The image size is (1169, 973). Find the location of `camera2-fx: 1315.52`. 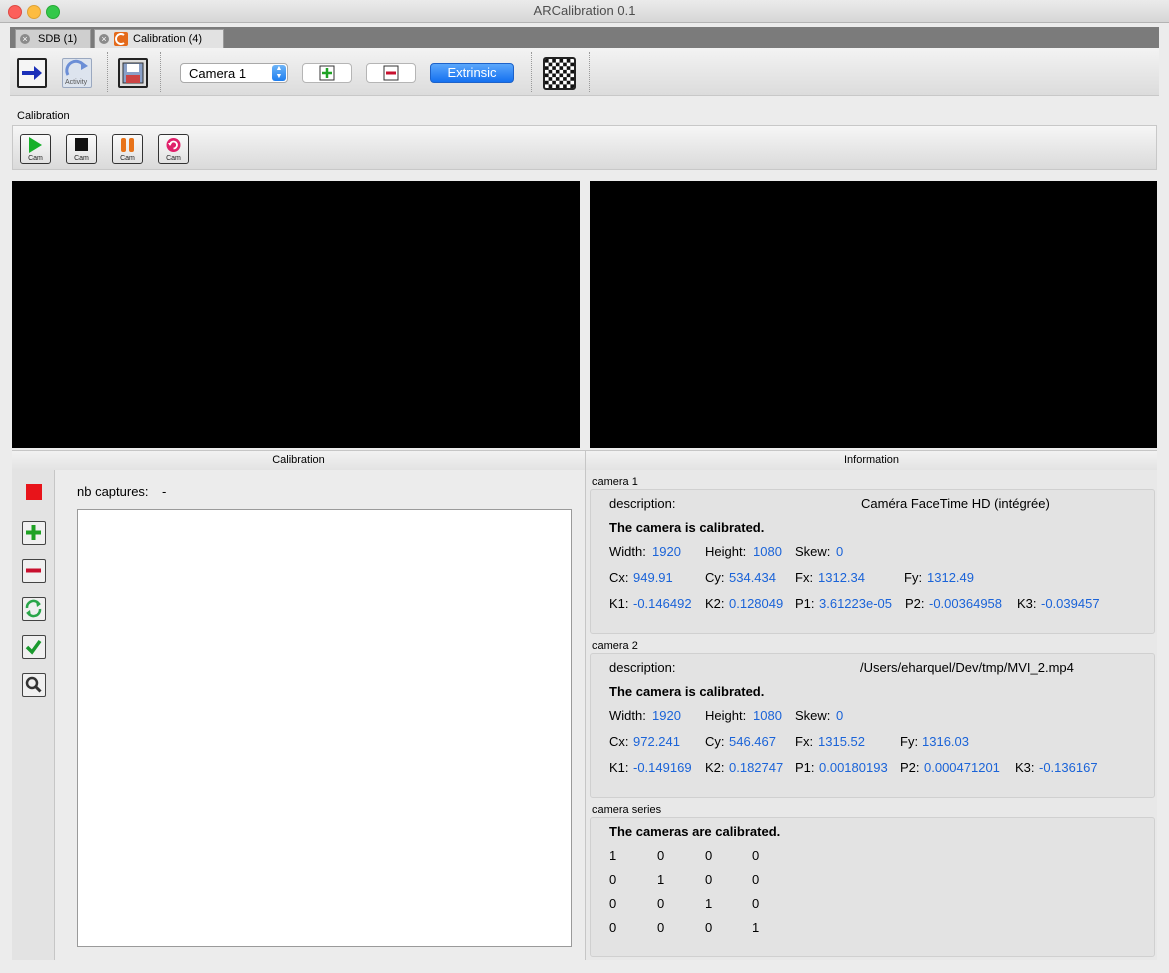

camera2-fx: 1315.52 is located at coordinates (841, 741).